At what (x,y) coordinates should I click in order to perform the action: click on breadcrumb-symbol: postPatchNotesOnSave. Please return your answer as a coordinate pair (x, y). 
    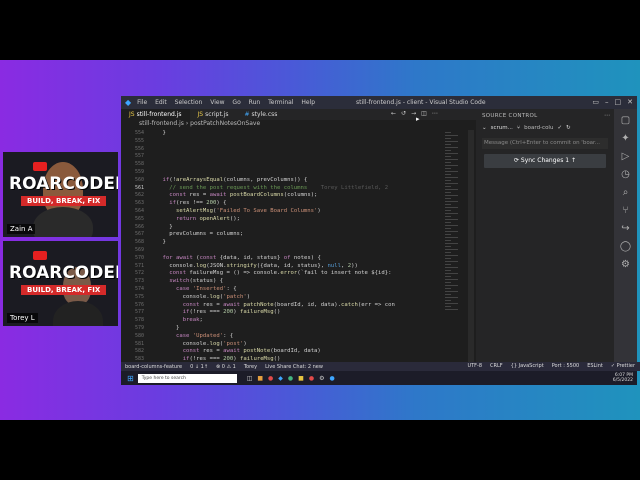
    Looking at the image, I should click on (225, 123).